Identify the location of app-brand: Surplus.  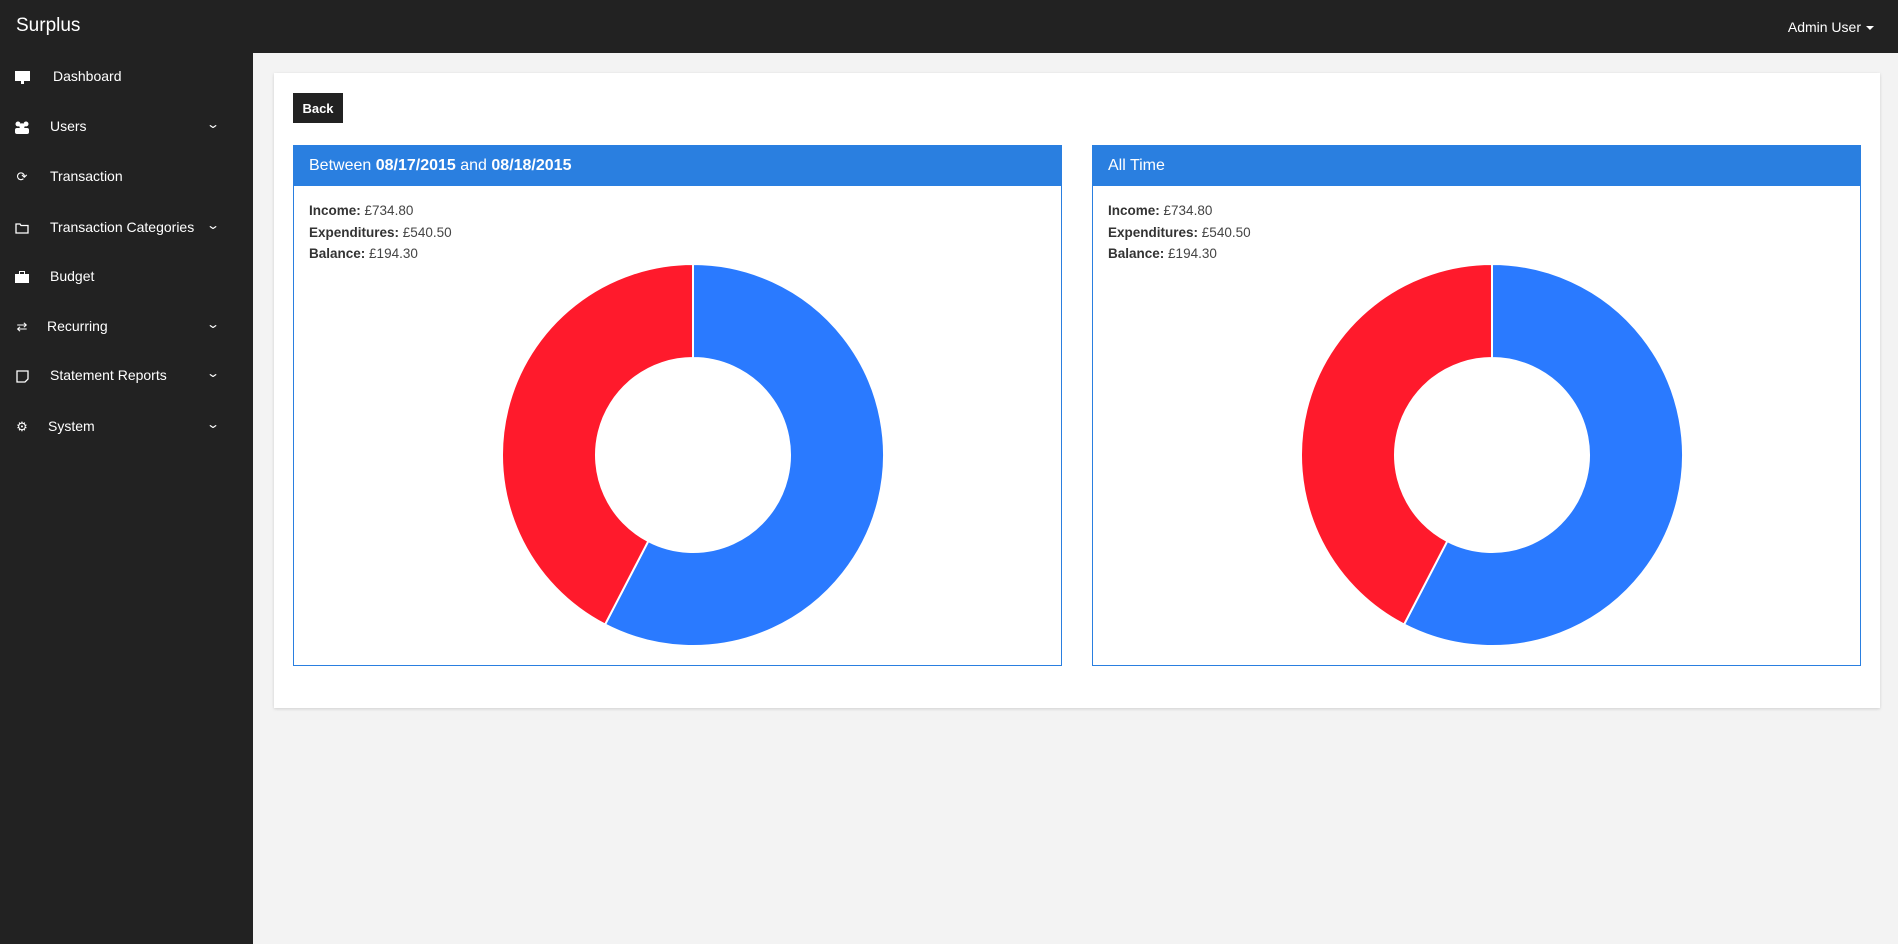
(48, 26).